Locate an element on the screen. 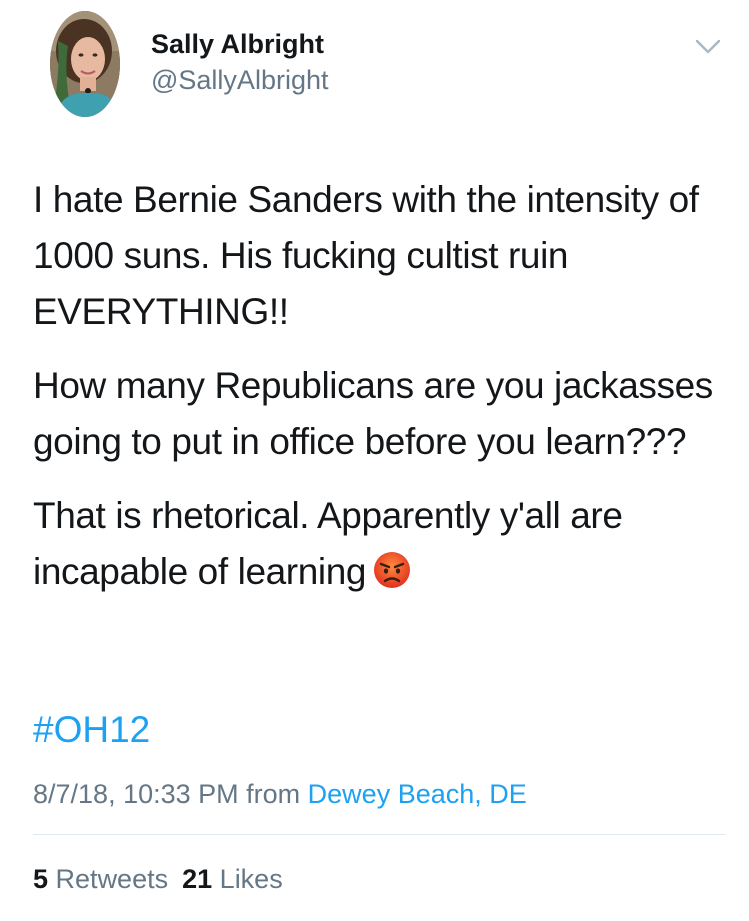 The height and width of the screenshot is (921, 749). from-label: from is located at coordinates (273, 794).